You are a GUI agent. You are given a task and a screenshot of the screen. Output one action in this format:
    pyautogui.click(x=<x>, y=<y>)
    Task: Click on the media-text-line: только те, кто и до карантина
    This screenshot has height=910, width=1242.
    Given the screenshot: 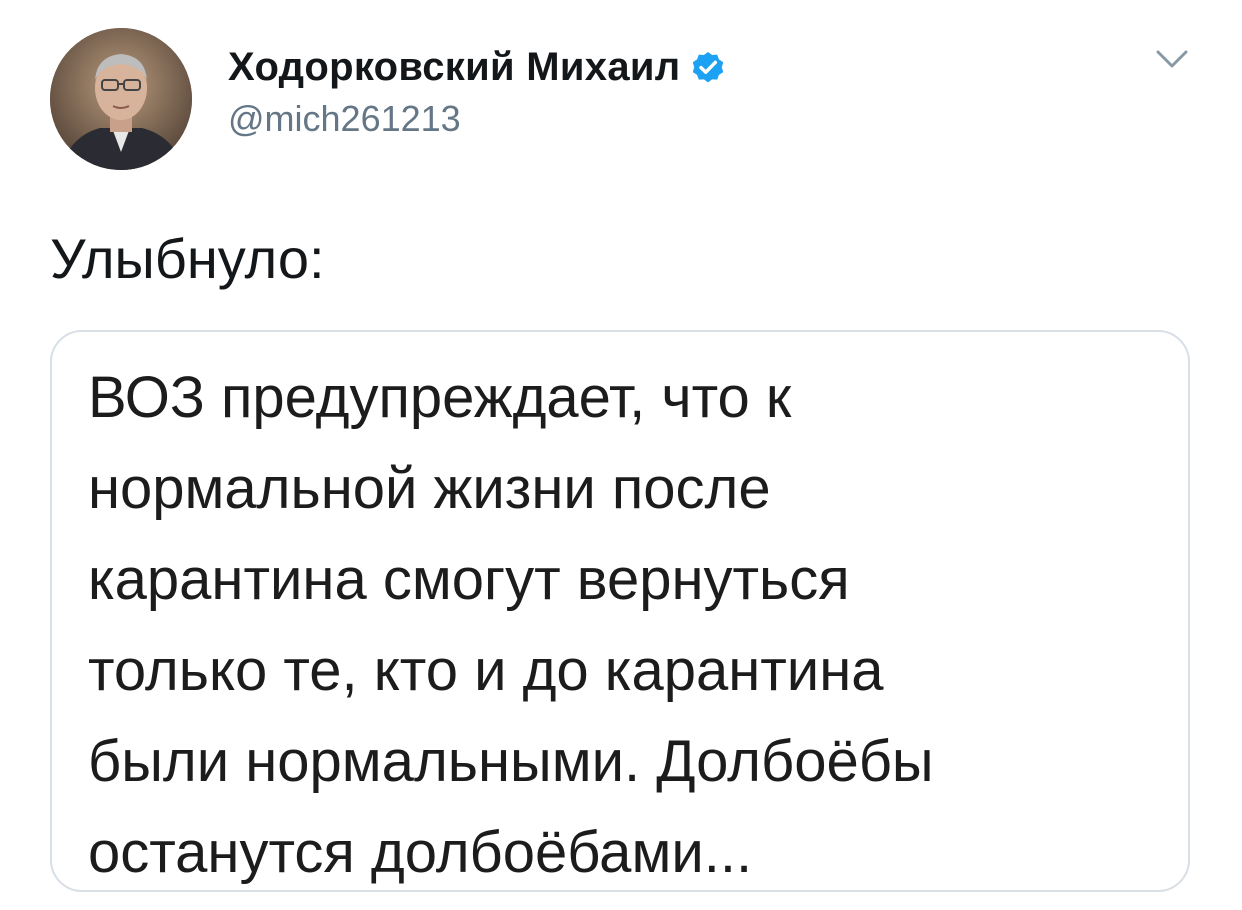 What is the action you would take?
    pyautogui.click(x=486, y=670)
    